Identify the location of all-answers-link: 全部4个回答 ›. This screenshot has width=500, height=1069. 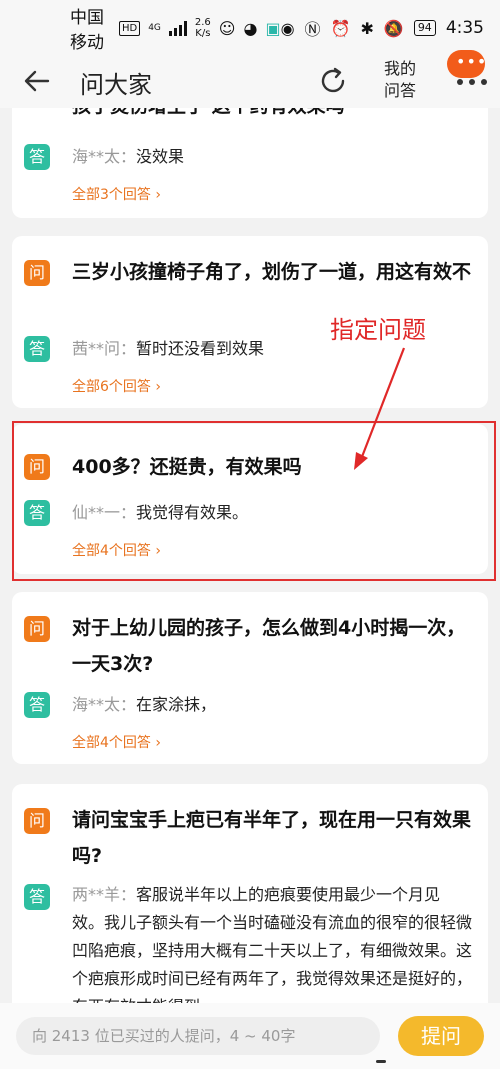
(116, 742).